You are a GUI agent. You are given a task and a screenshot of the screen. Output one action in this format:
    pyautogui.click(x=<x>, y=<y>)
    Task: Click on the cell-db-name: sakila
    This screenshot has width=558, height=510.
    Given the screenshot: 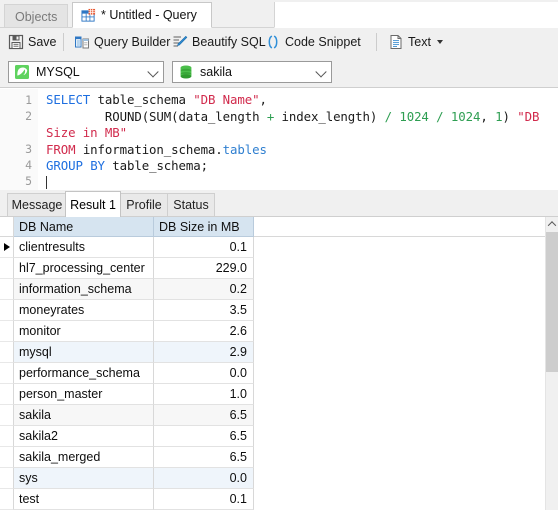 What is the action you would take?
    pyautogui.click(x=84, y=415)
    